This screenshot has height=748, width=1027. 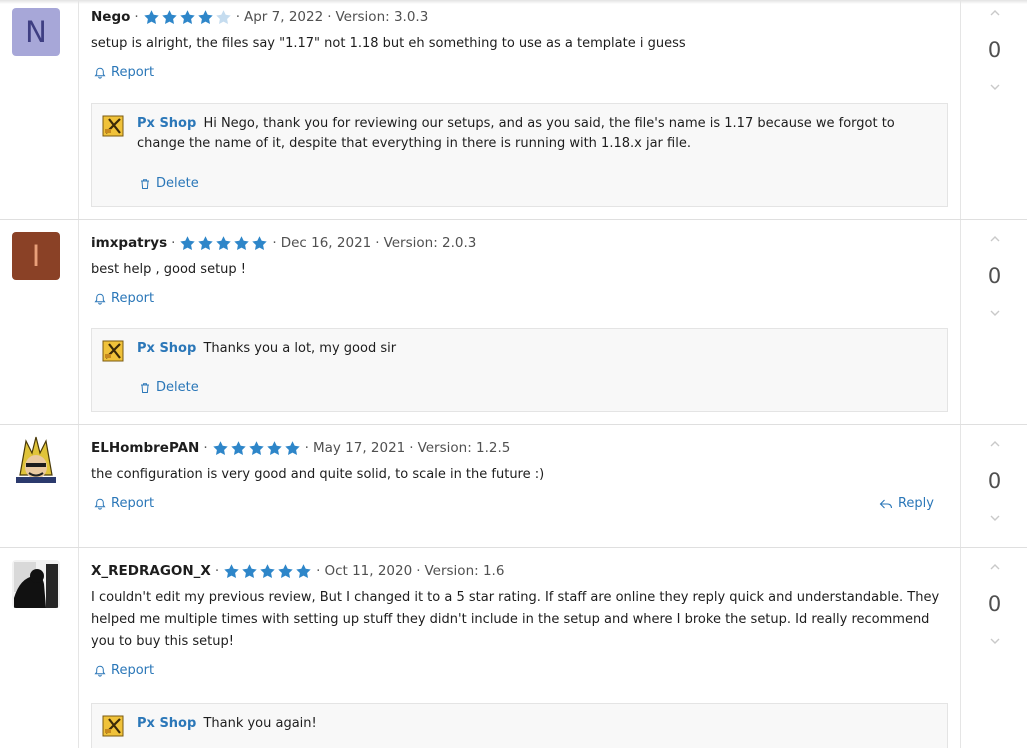 What do you see at coordinates (906, 503) in the screenshot?
I see `reply-button: Reply` at bounding box center [906, 503].